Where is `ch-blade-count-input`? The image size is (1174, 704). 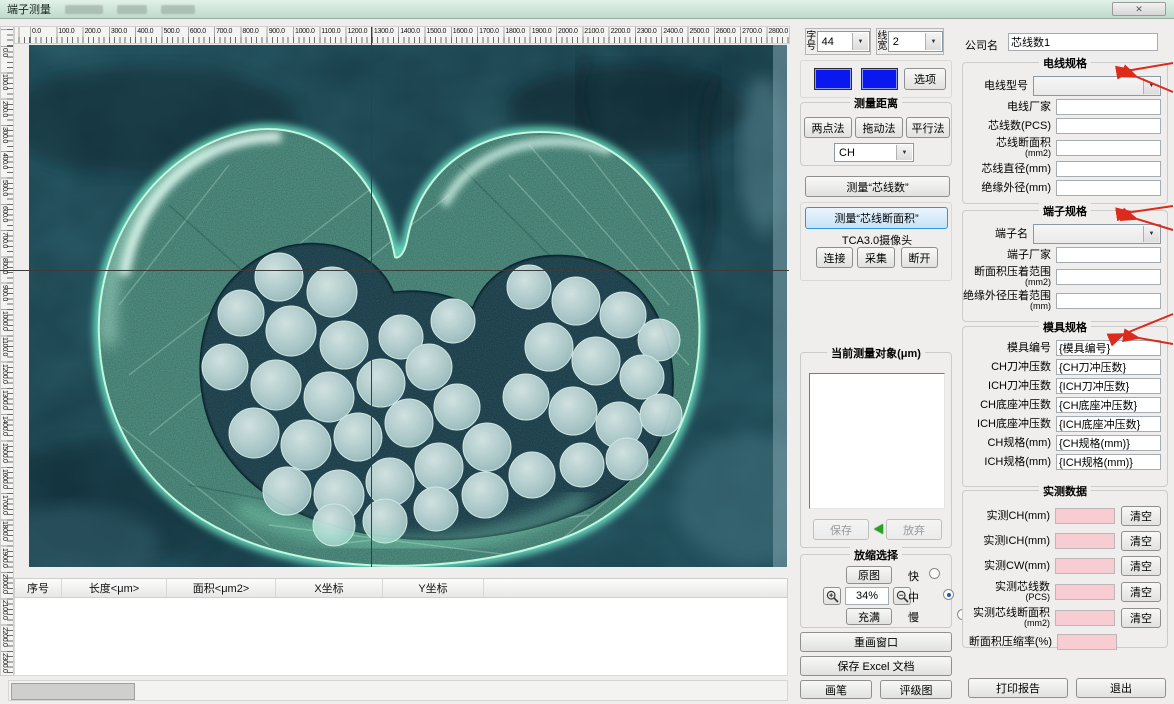
ch-blade-count-input is located at coordinates (1108, 367).